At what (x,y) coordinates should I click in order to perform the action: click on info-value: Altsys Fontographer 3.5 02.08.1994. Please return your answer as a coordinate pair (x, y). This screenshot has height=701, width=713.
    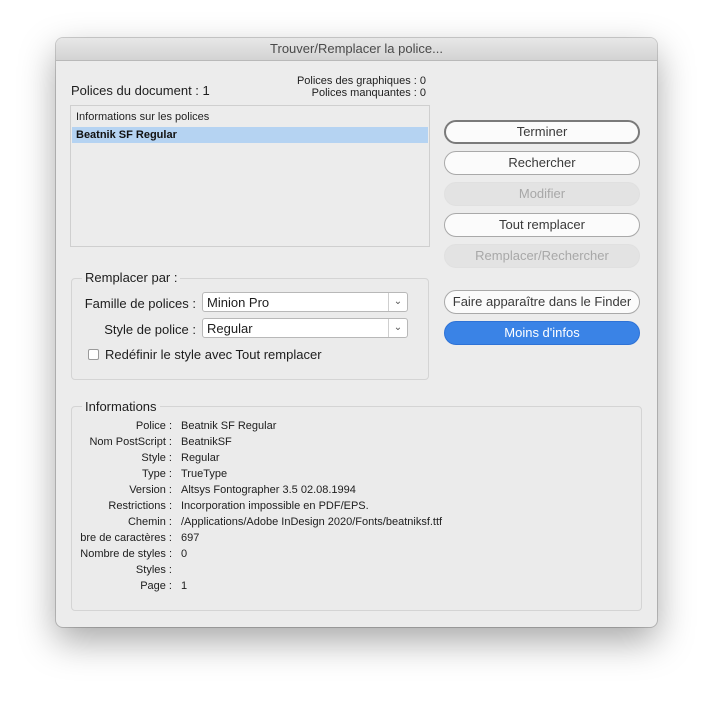
    Looking at the image, I should click on (268, 490).